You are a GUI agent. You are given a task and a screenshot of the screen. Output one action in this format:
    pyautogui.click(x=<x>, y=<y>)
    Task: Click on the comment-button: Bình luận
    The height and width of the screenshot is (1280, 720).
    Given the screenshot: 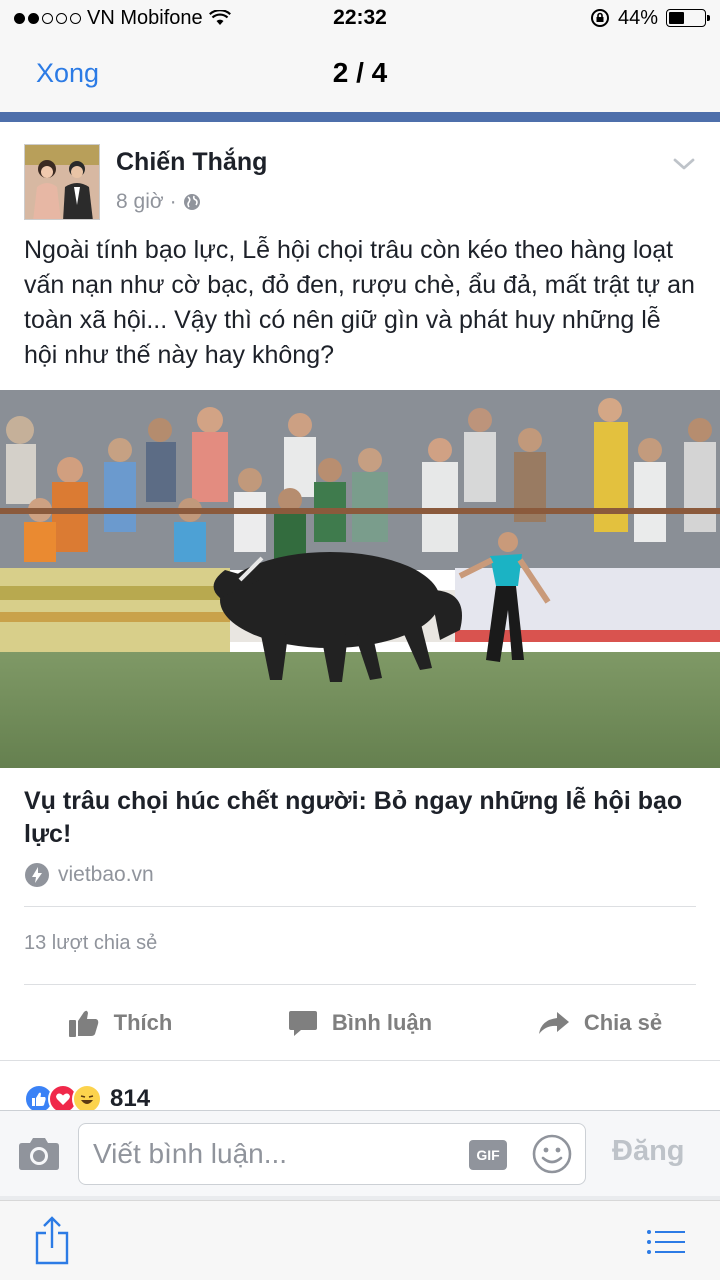 What is the action you would take?
    pyautogui.click(x=360, y=1023)
    